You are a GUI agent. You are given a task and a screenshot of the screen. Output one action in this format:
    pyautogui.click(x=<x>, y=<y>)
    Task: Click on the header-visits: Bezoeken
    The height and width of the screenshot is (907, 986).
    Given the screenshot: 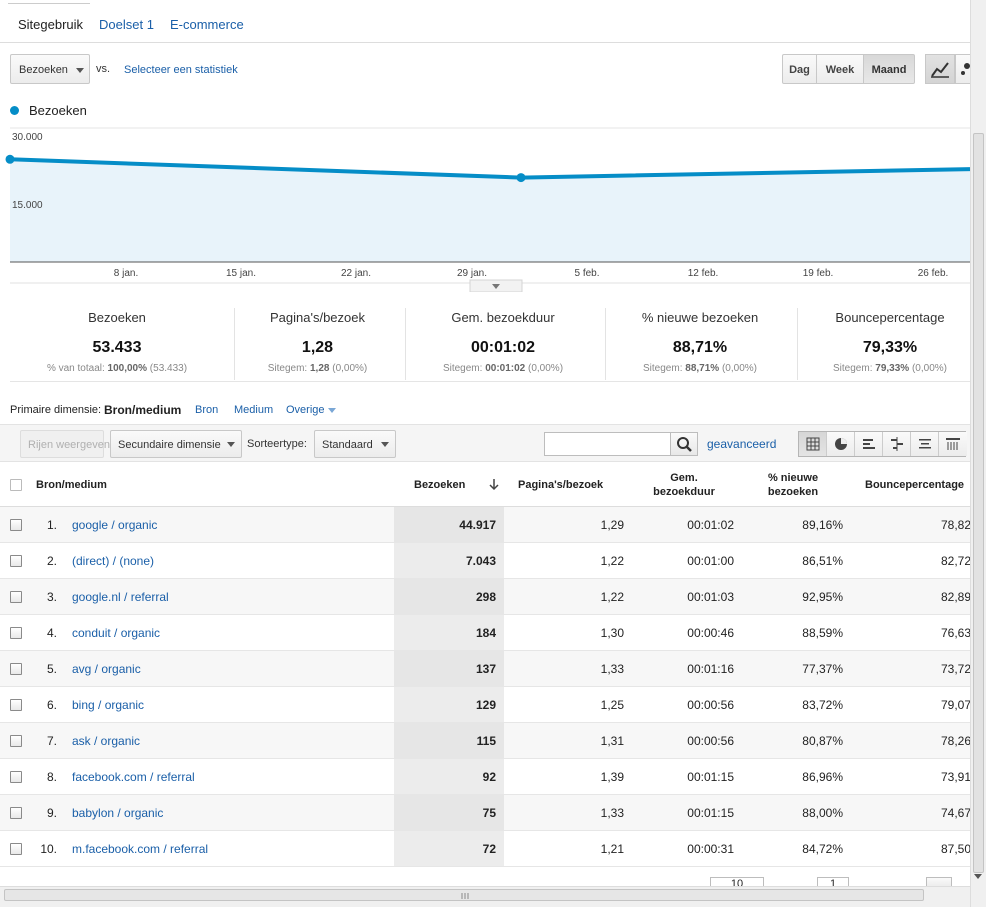 What is the action you would take?
    pyautogui.click(x=439, y=485)
    